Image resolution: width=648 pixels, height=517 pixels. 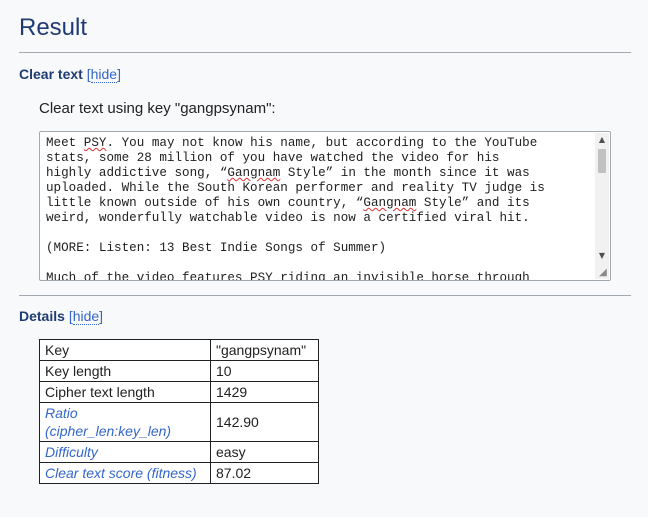 I want to click on title-divider, so click(x=325, y=52).